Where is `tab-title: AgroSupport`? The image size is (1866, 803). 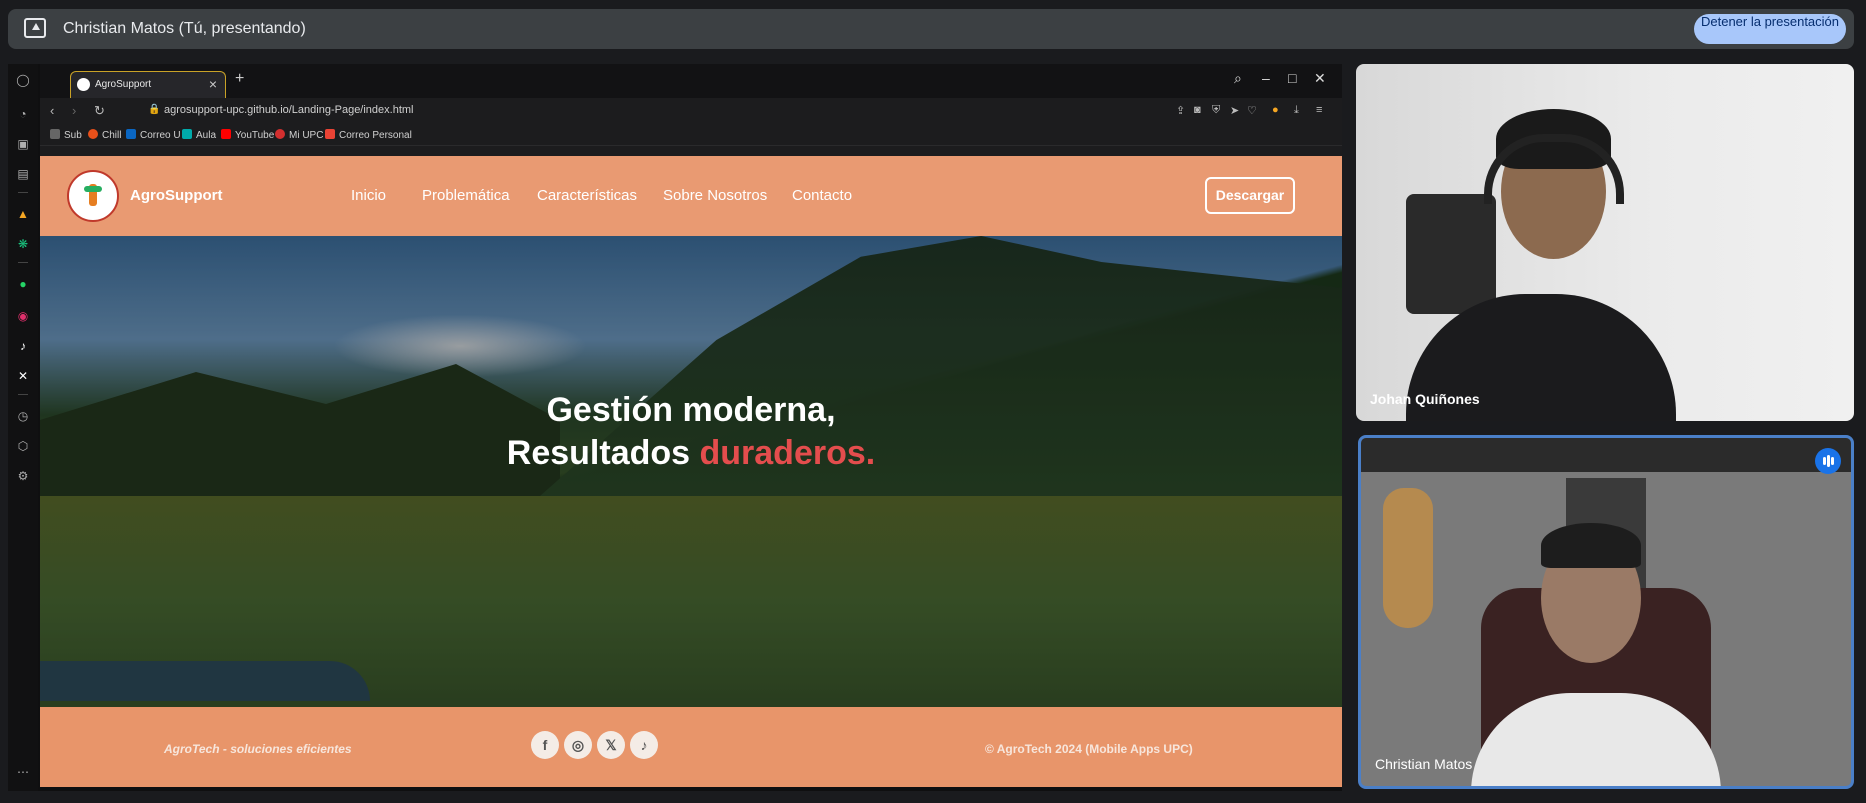 tab-title: AgroSupport is located at coordinates (123, 84).